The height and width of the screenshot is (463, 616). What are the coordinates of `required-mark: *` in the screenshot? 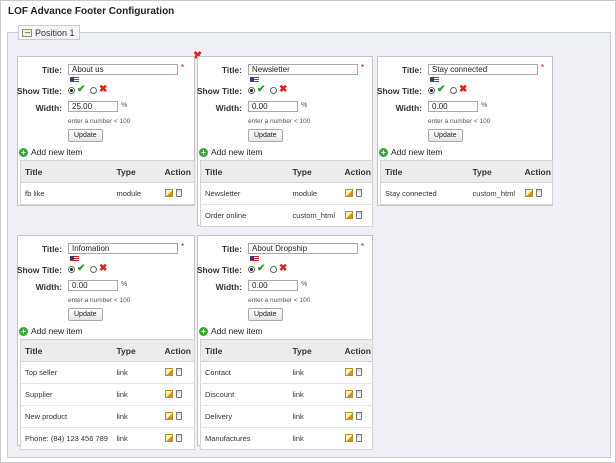 It's located at (183, 67).